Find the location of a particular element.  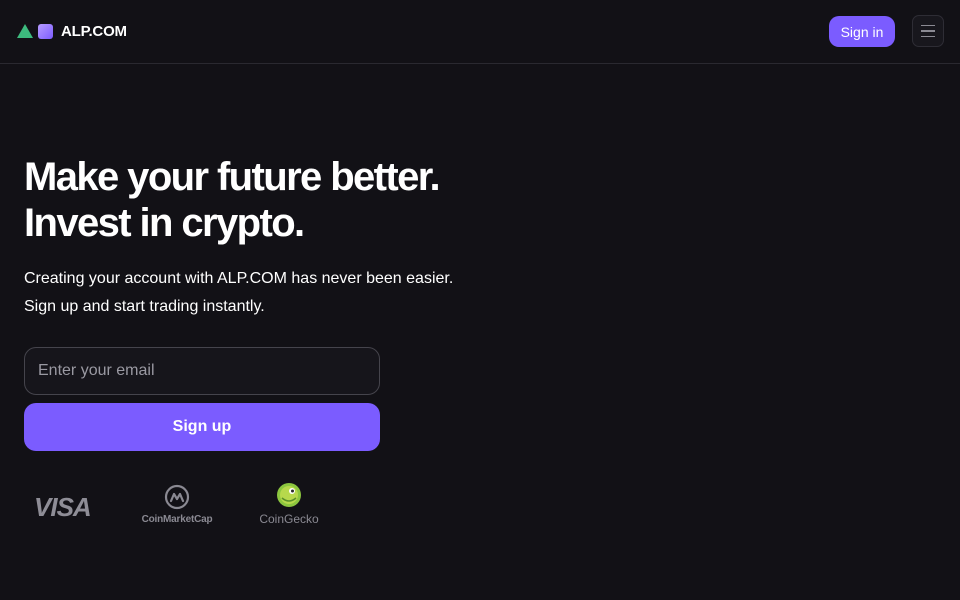

sign-up-button: Sign up is located at coordinates (202, 427).